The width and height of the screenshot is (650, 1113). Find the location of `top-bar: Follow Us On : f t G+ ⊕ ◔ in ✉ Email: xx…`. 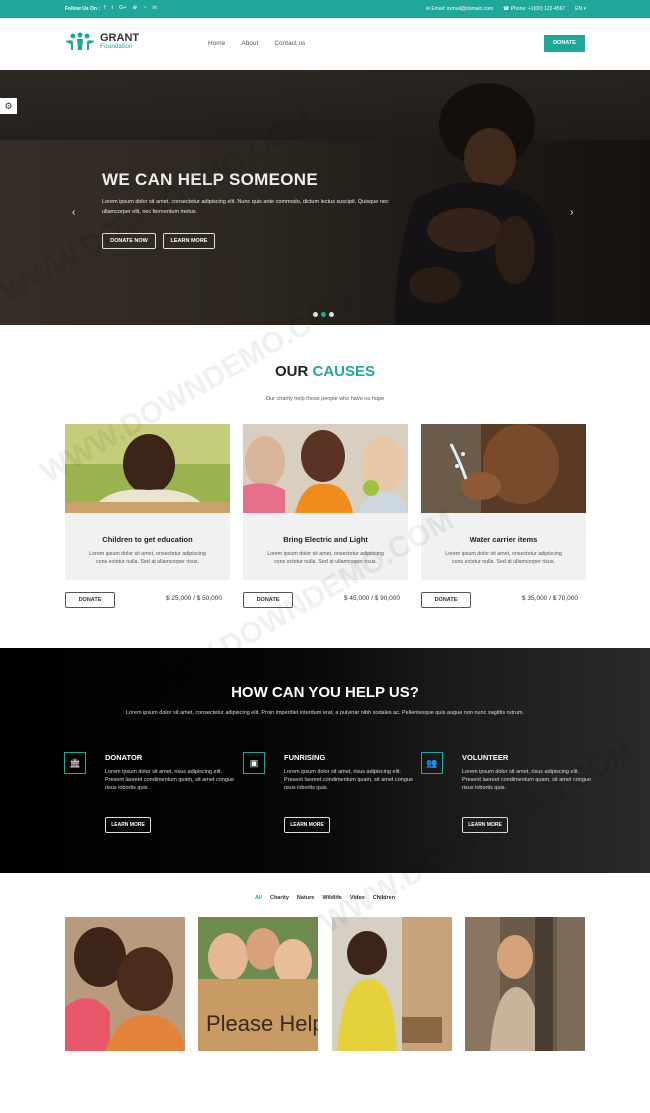

top-bar: Follow Us On : f t G+ ⊕ ◔ in ✉ Email: xx… is located at coordinates (325, 9).